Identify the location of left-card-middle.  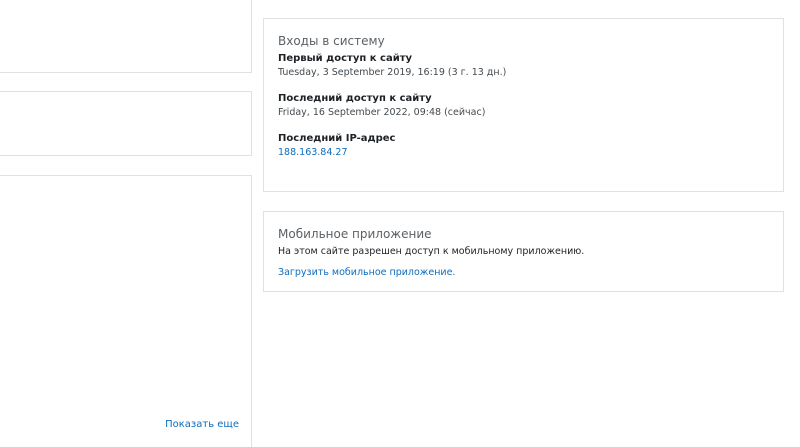
(126, 123).